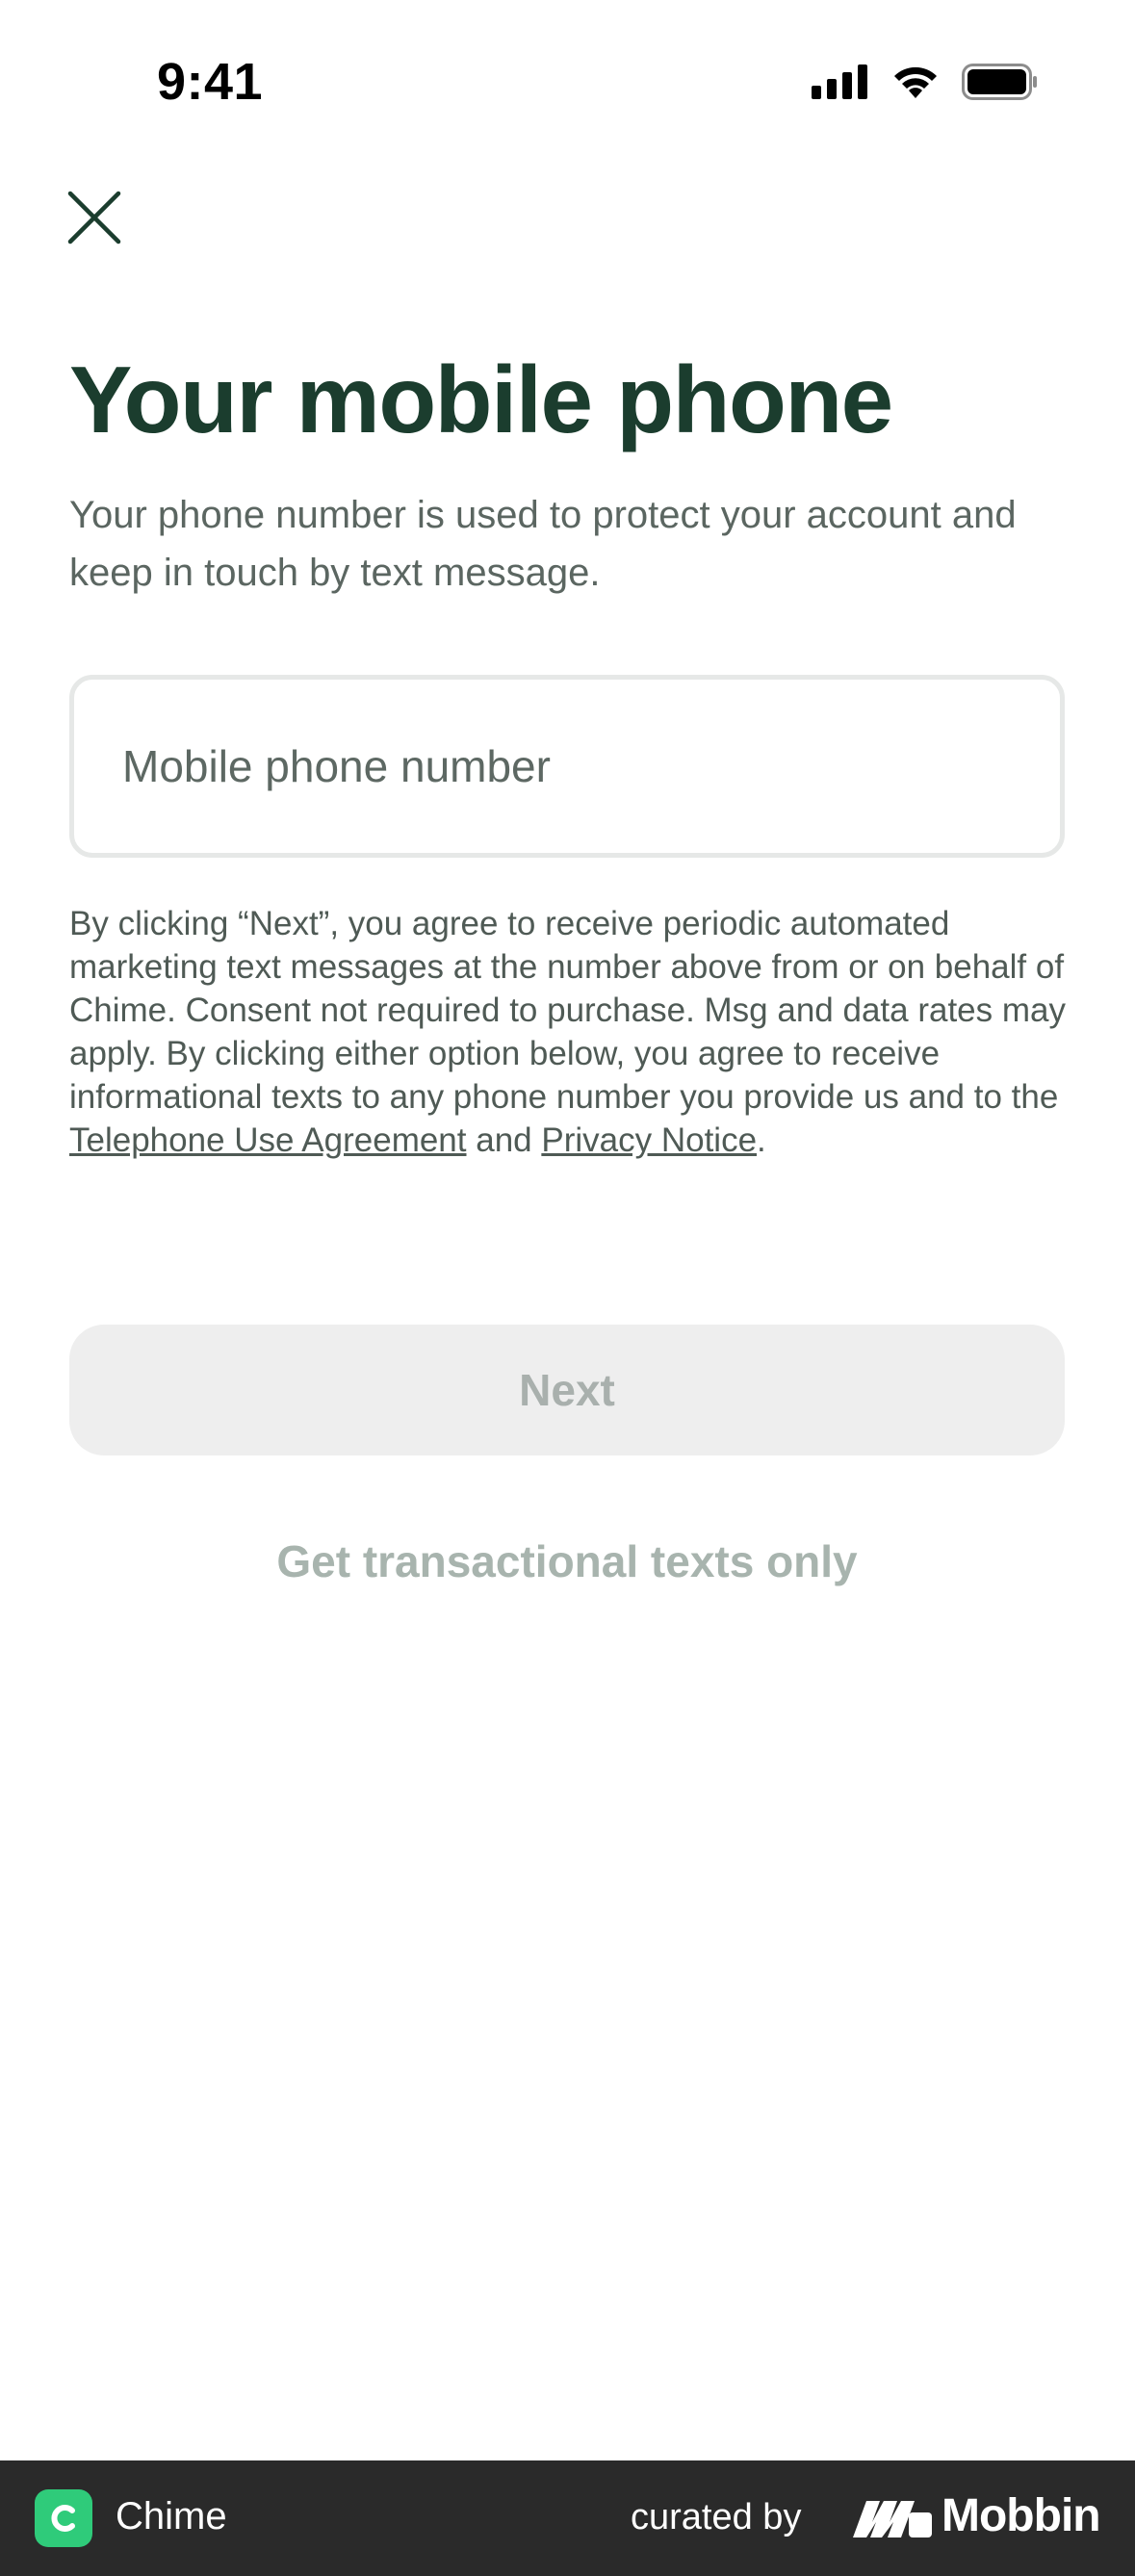 The image size is (1135, 2576). What do you see at coordinates (1001, 84) in the screenshot?
I see `battery-icon` at bounding box center [1001, 84].